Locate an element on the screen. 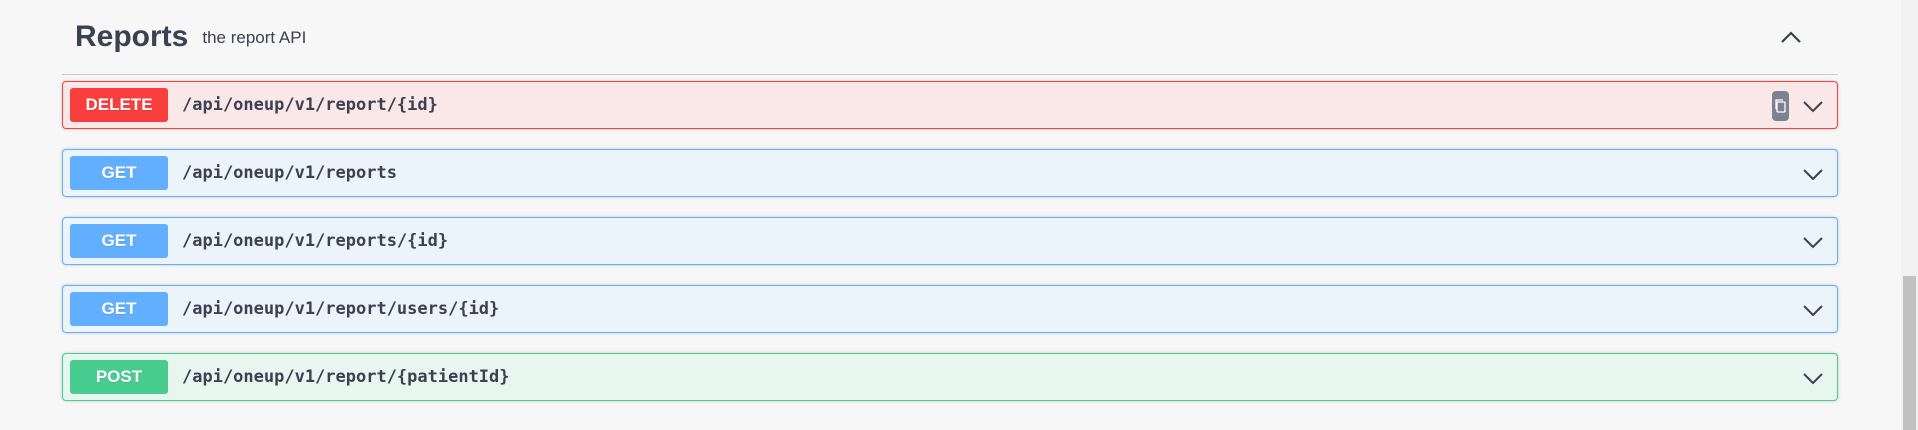 The height and width of the screenshot is (430, 1918). operation-path: /api/oneup/v1/reports is located at coordinates (289, 173).